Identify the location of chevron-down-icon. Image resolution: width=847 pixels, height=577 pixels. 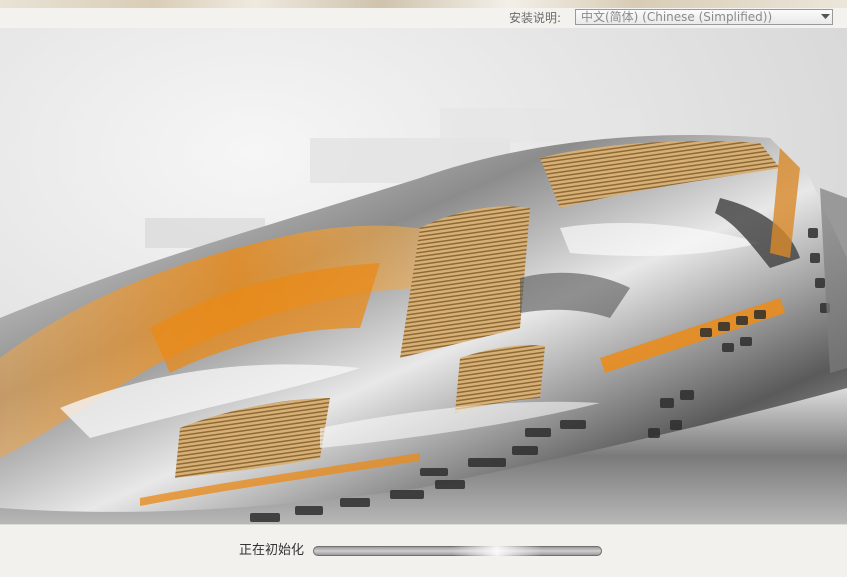
(825, 17).